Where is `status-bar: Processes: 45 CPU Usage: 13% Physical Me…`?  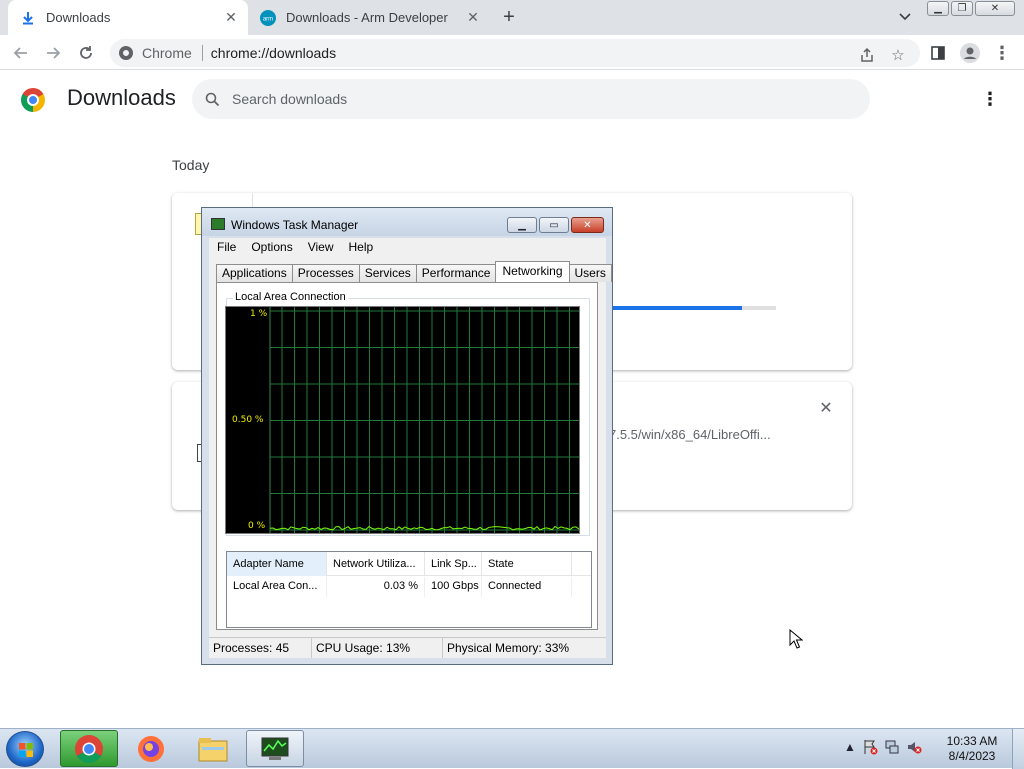 status-bar: Processes: 45 CPU Usage: 13% Physical Me… is located at coordinates (407, 647).